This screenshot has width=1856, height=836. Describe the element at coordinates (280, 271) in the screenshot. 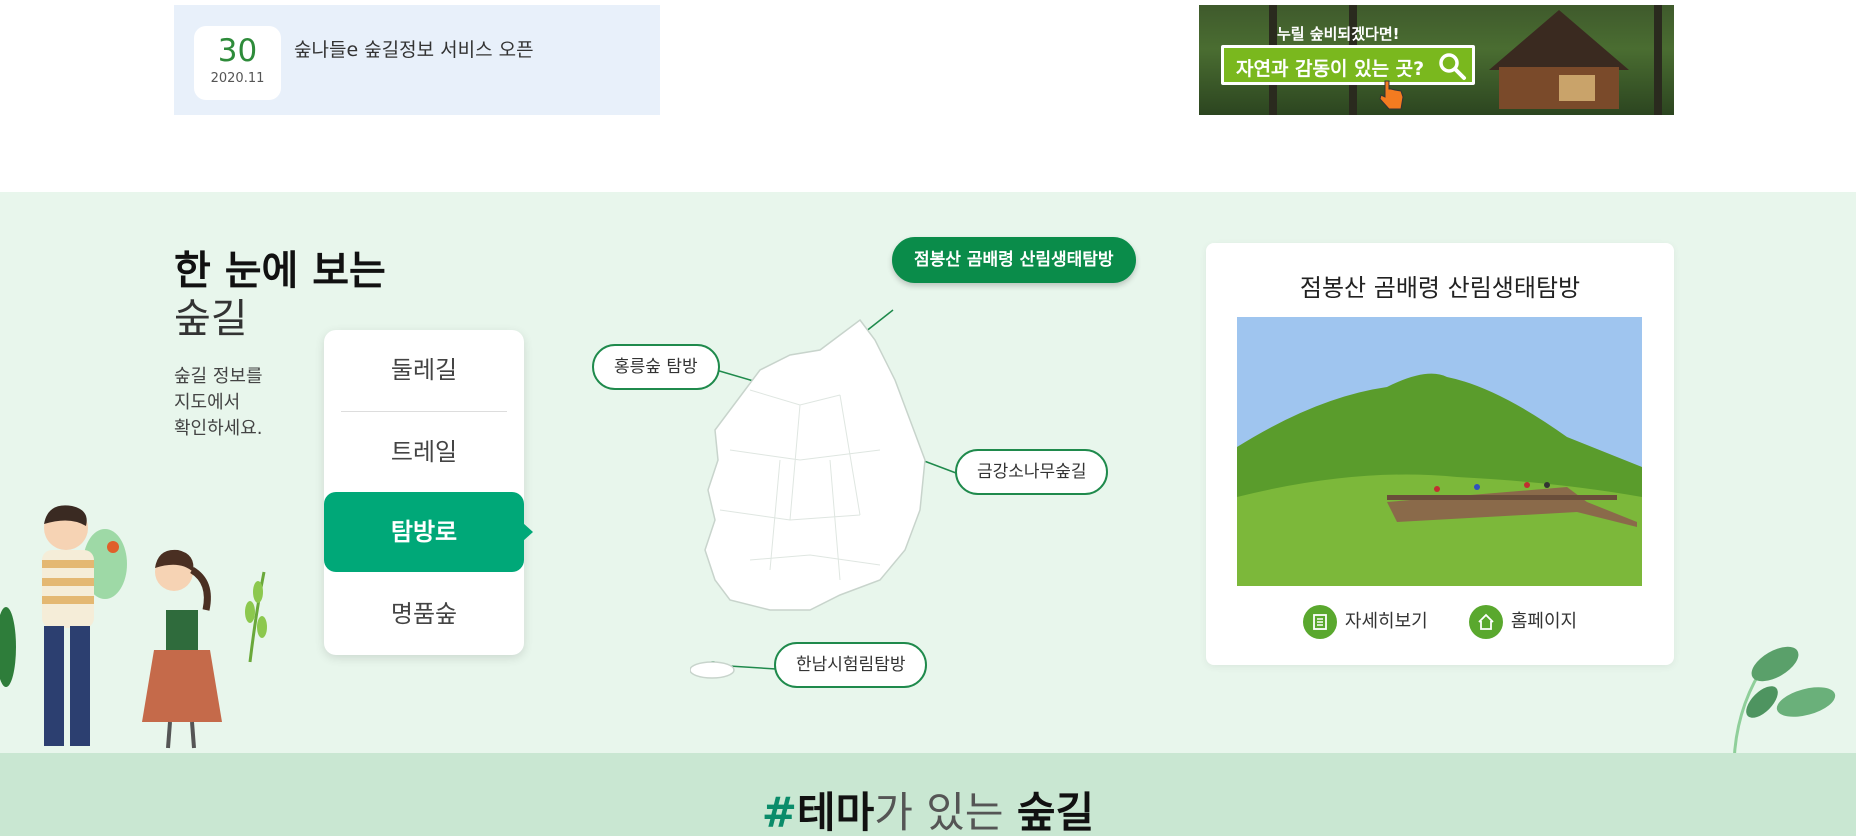

I see `map-heading-strong: 한 눈에 보는` at that location.